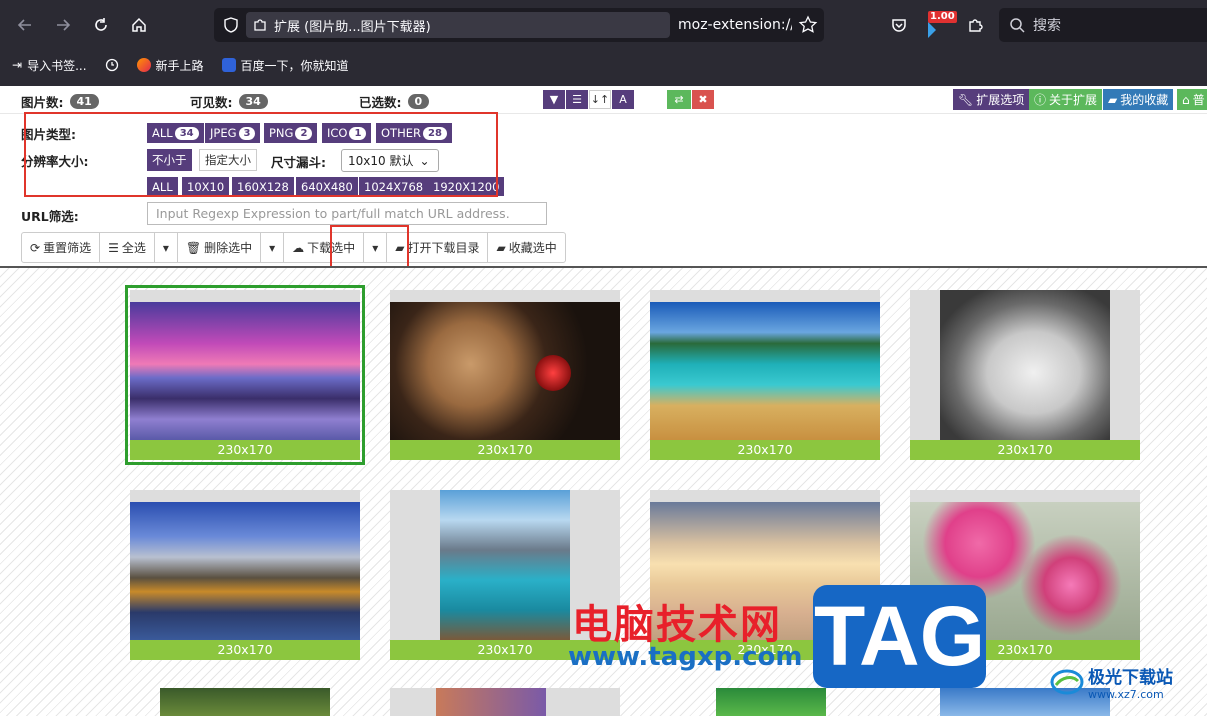 This screenshot has width=1207, height=716. What do you see at coordinates (193, 247) in the screenshot?
I see `trash-icon: 🗑︎` at bounding box center [193, 247].